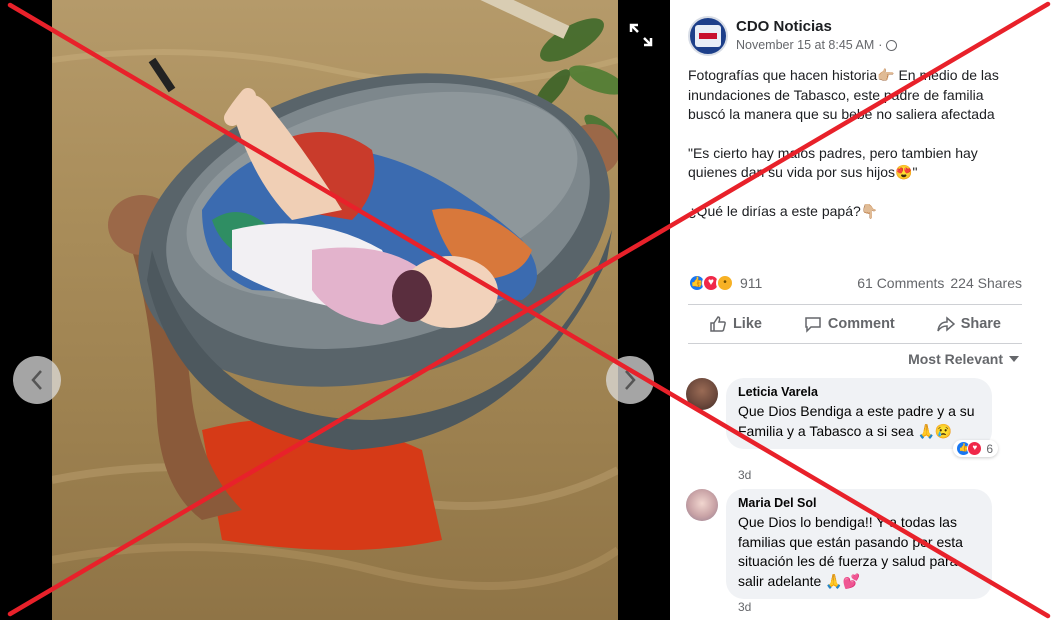  What do you see at coordinates (859, 503) in the screenshot?
I see `commenter-name: Maria Del Sol` at bounding box center [859, 503].